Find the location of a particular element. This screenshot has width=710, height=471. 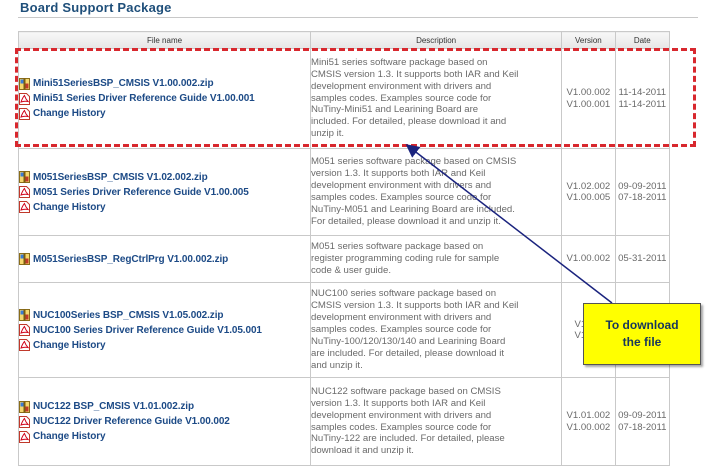

title-divider is located at coordinates (358, 17).